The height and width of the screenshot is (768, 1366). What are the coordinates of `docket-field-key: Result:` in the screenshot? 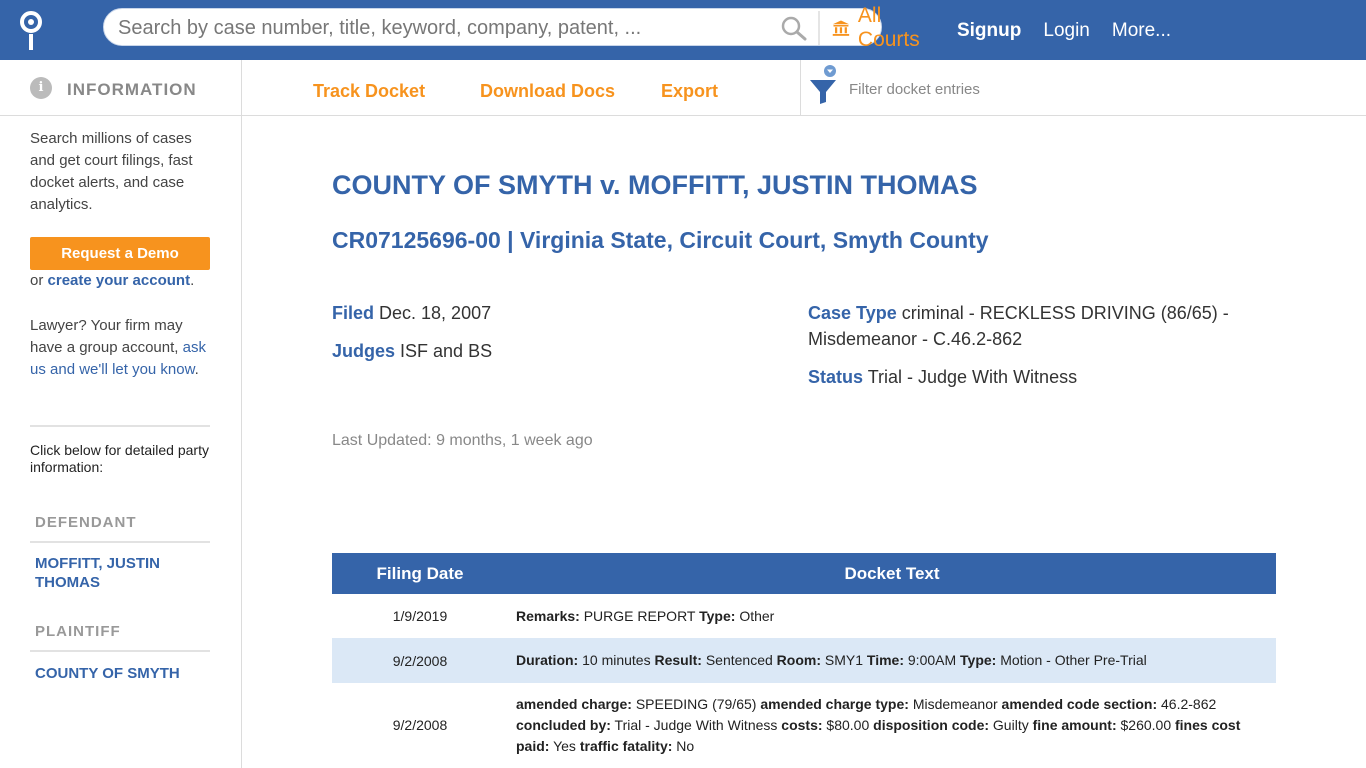 It's located at (678, 660).